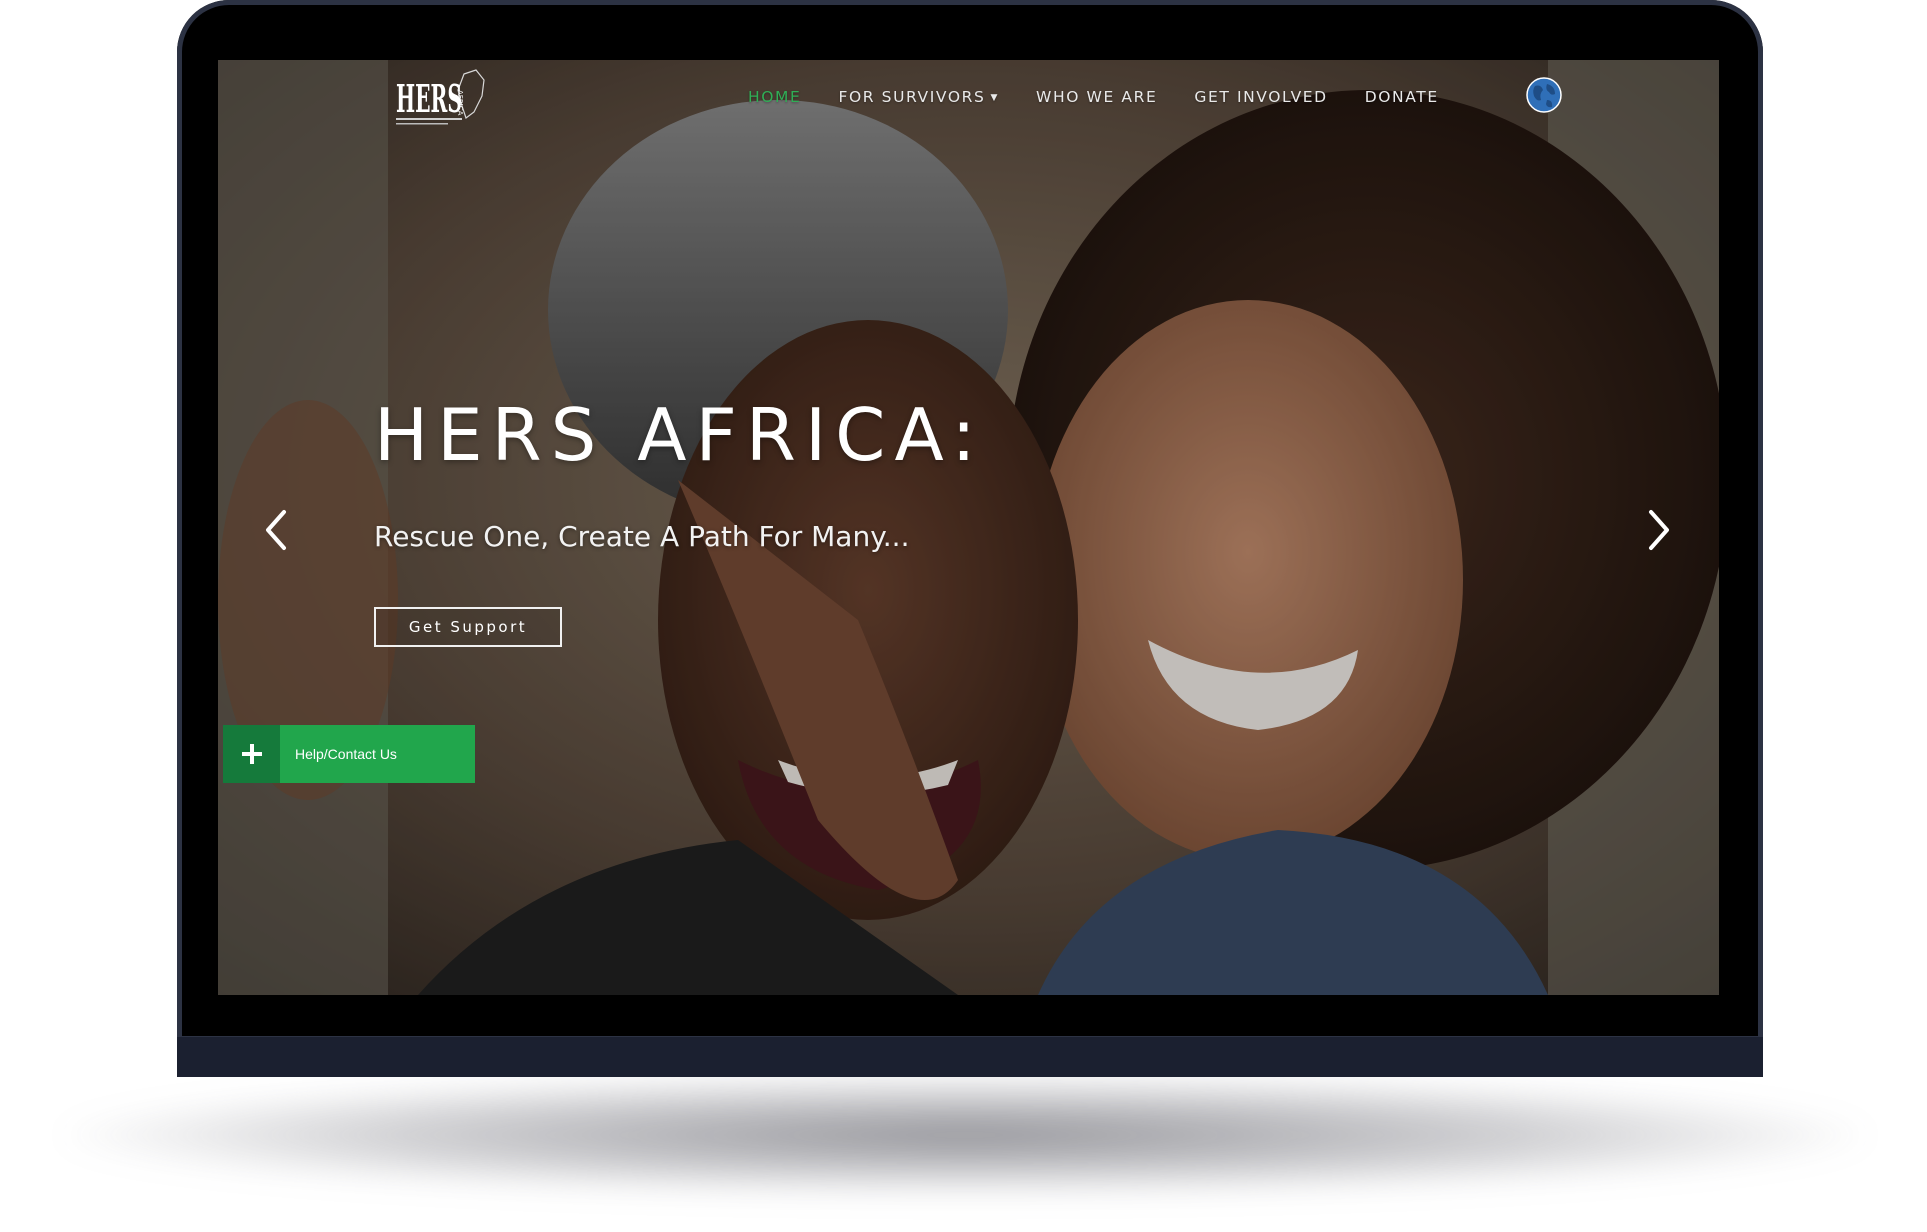 This screenshot has width=1927, height=1232. I want to click on nav-get-involved: GET INVOLVED, so click(1260, 97).